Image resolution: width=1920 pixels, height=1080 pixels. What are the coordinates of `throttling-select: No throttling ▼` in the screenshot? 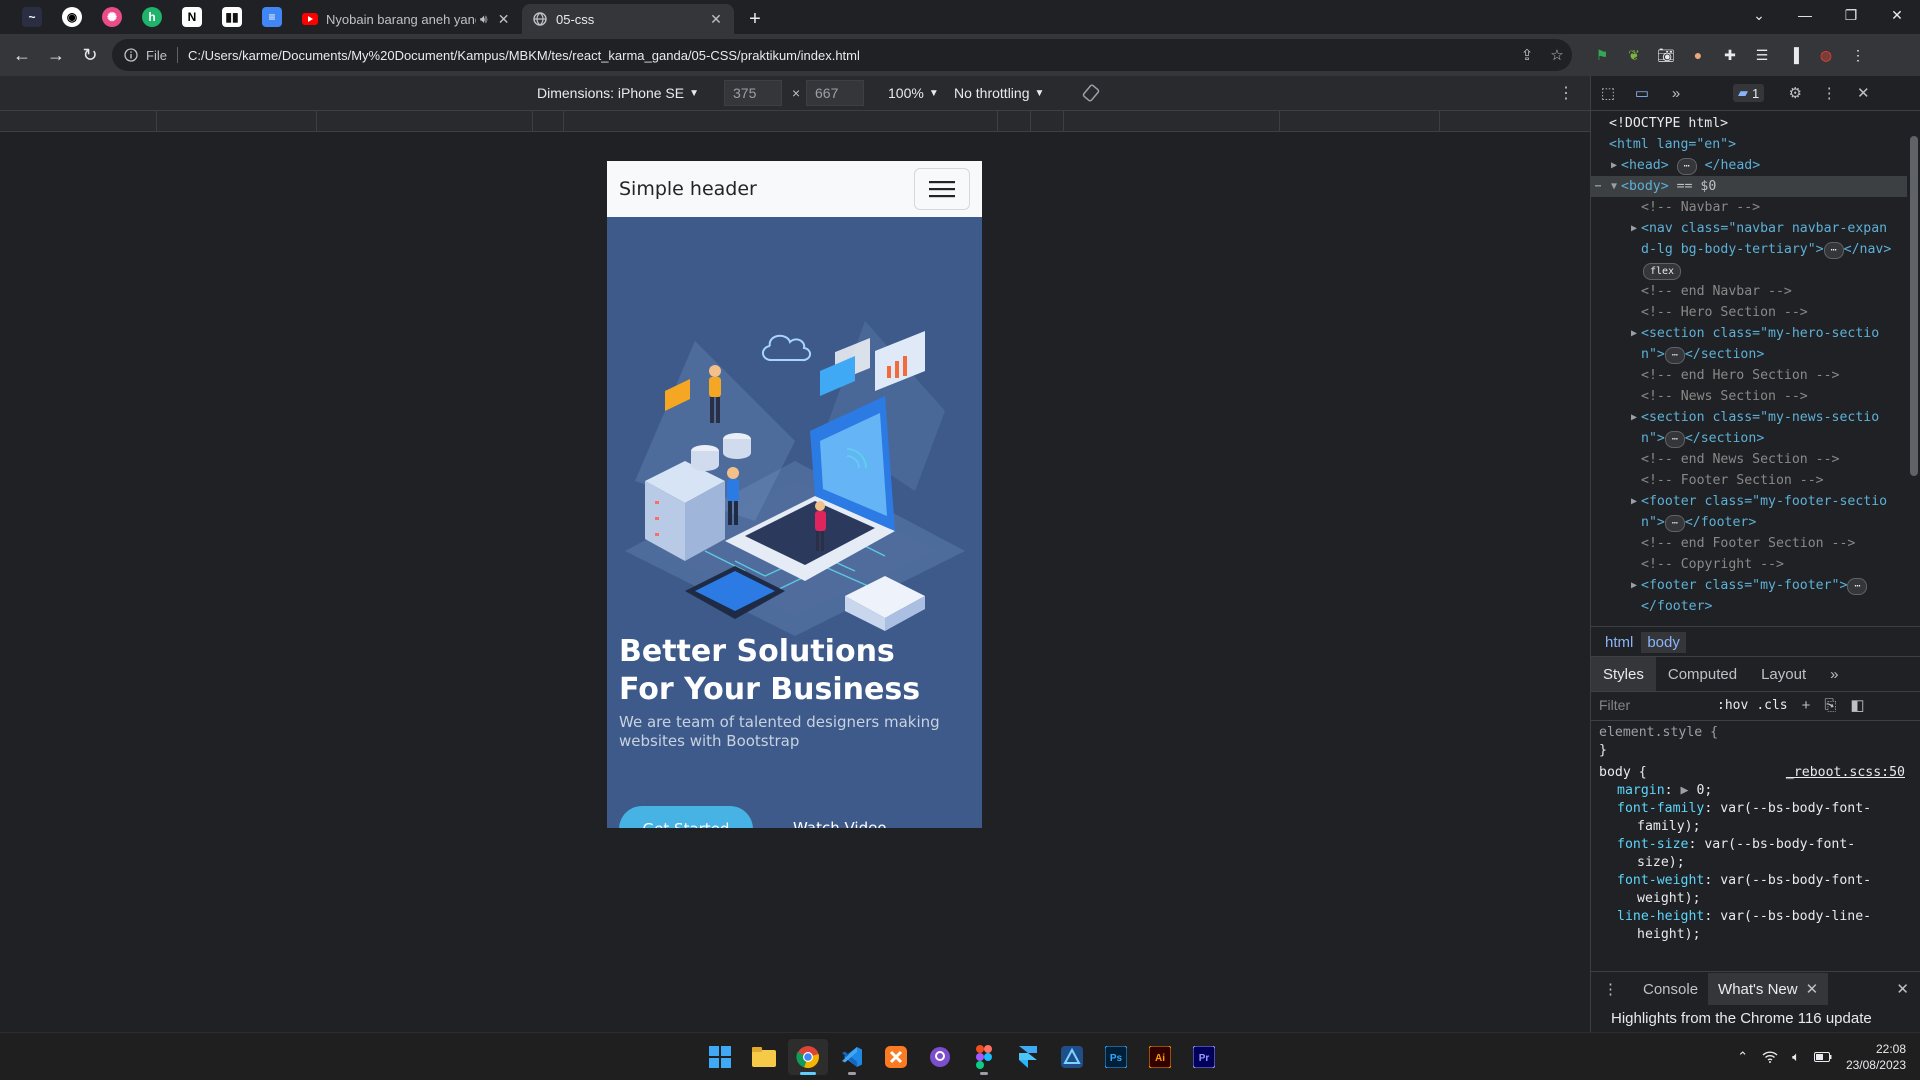 It's located at (999, 93).